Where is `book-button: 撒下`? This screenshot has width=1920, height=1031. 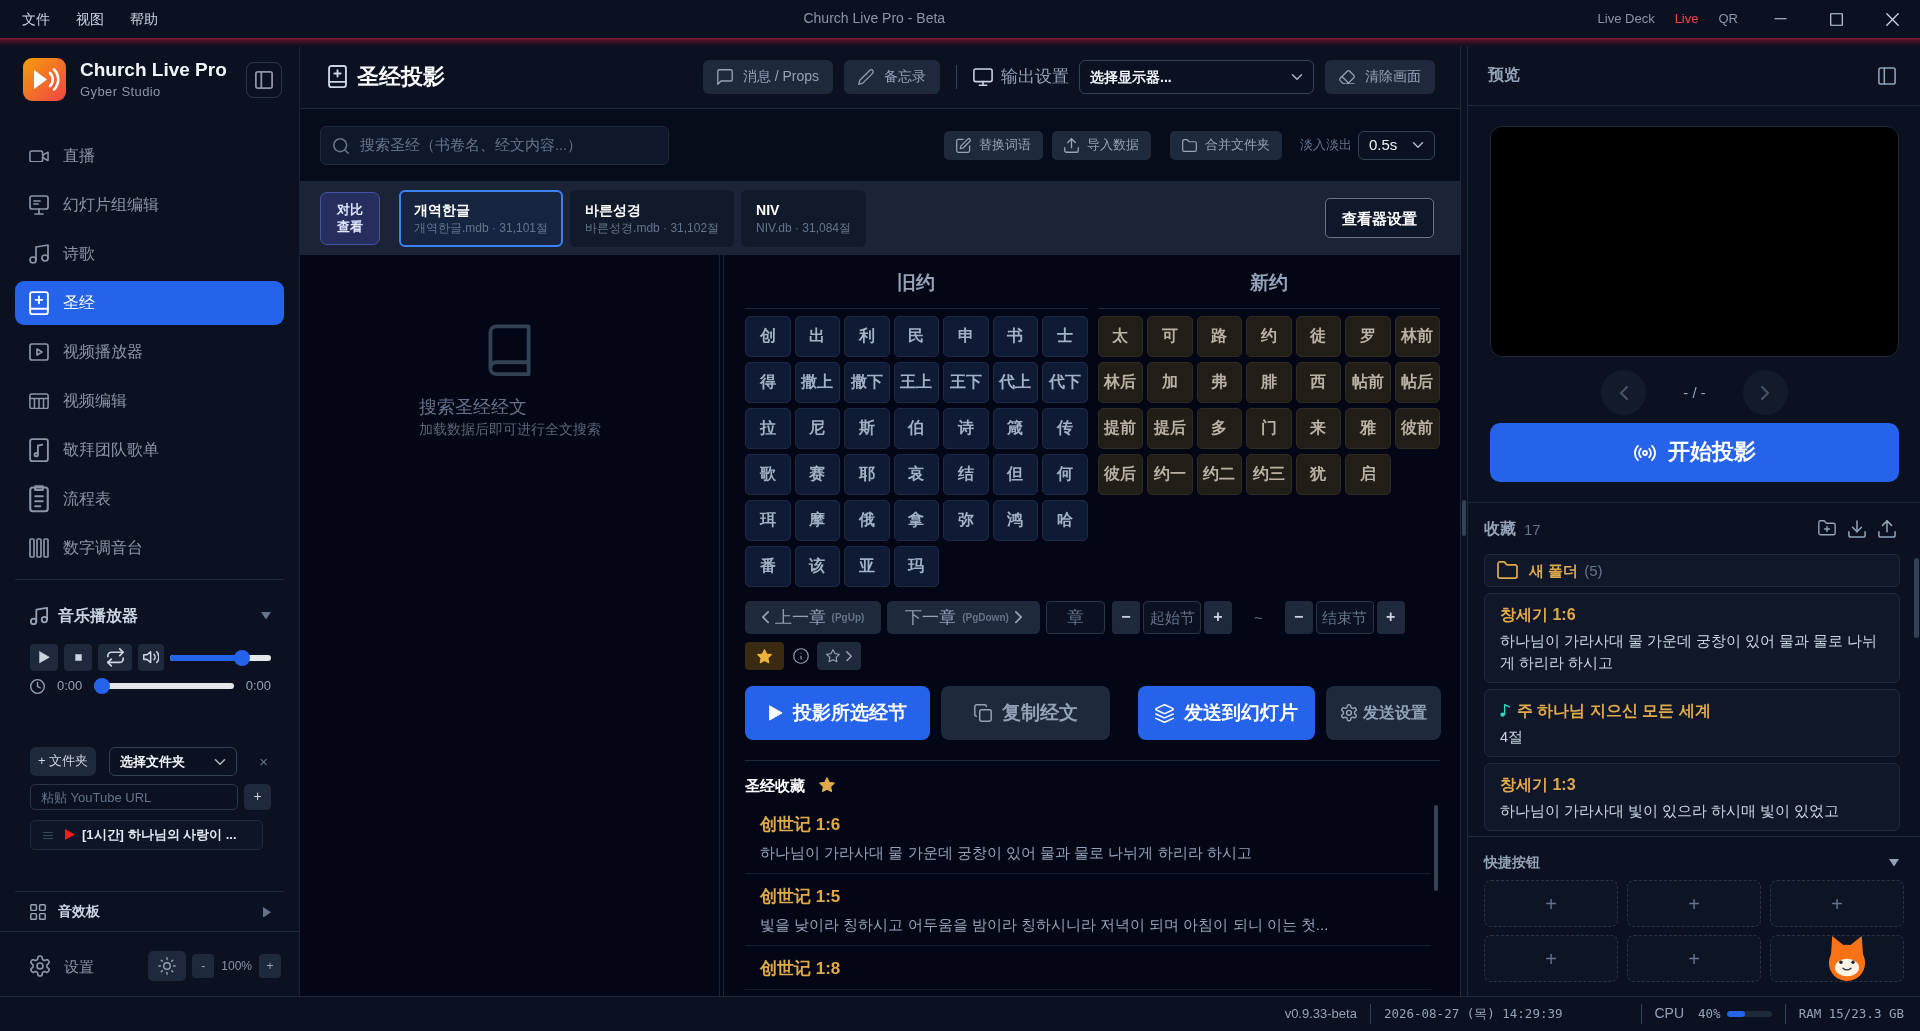 book-button: 撒下 is located at coordinates (867, 382).